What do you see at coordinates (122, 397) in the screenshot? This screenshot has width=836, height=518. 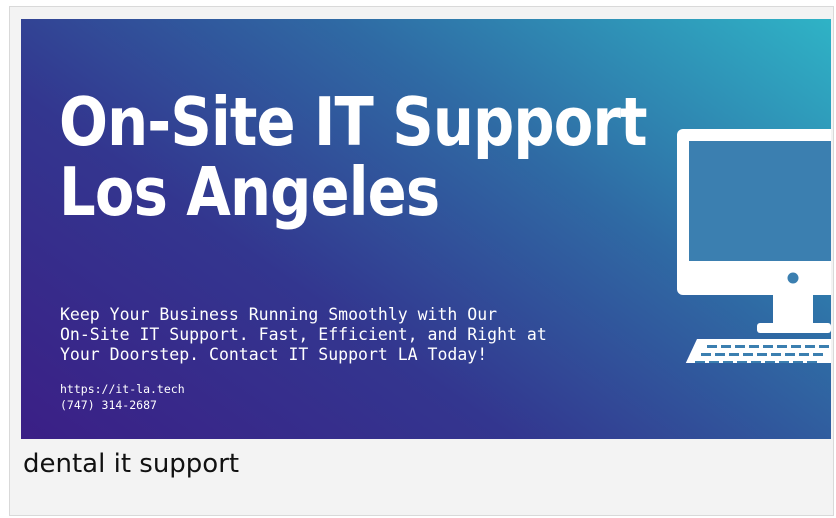 I see `banner-contact: https://it-la.tech (747) 314-2687` at bounding box center [122, 397].